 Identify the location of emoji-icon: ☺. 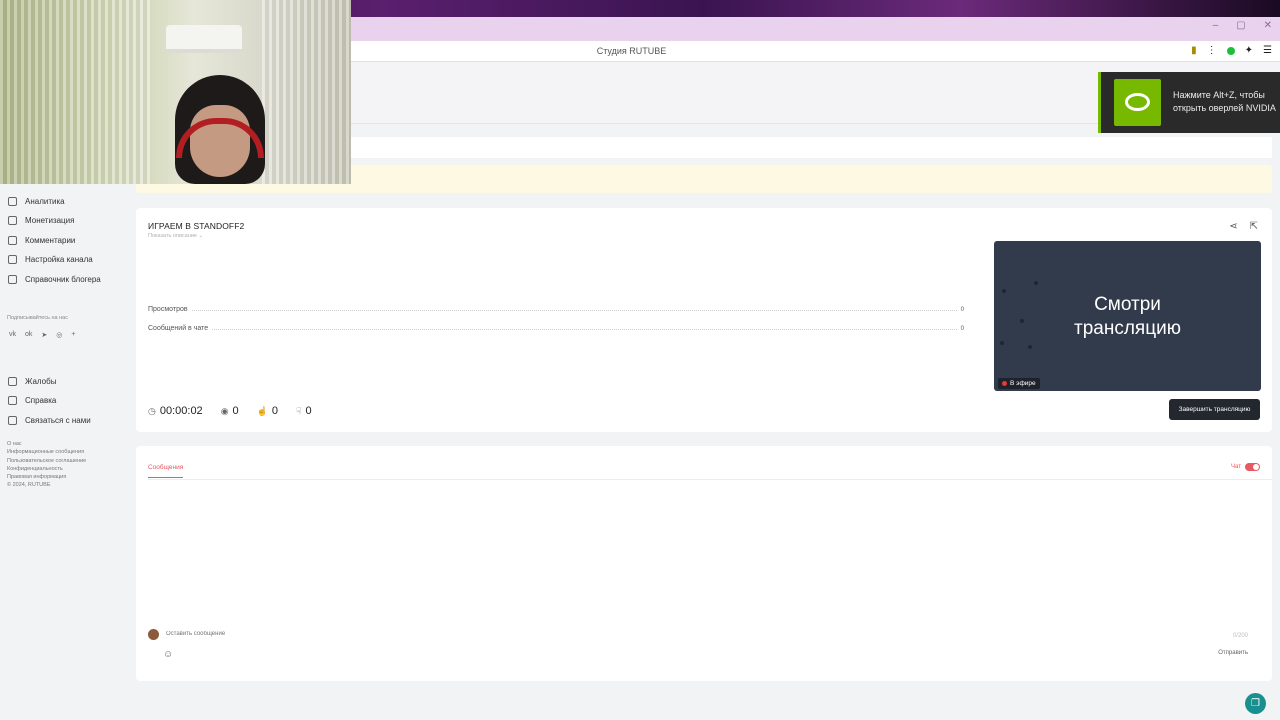
(168, 654).